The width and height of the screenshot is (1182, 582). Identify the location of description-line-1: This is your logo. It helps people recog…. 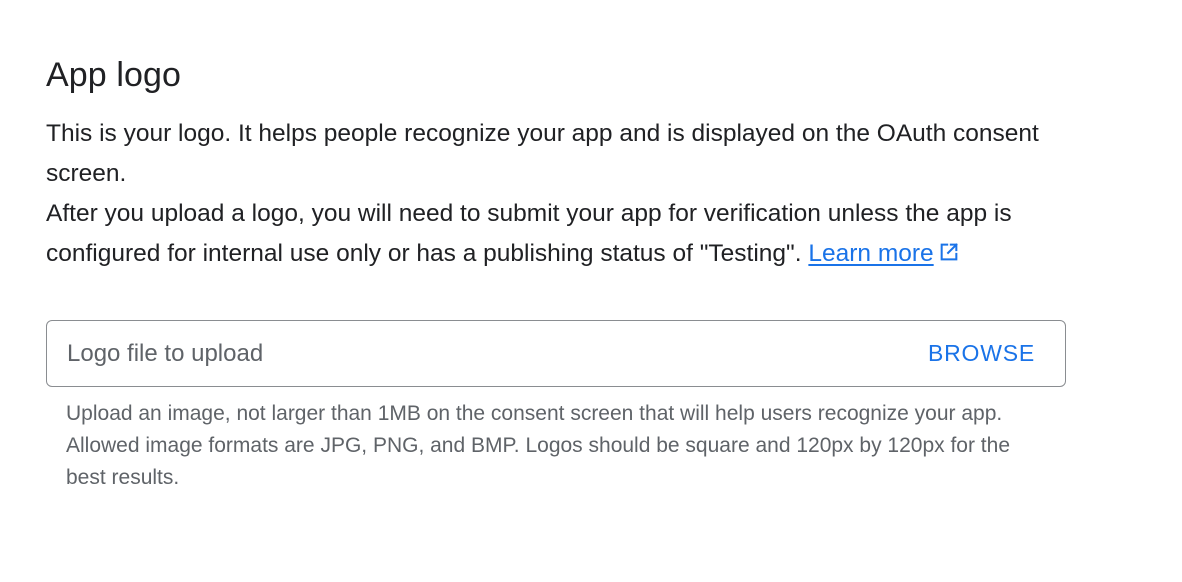
(542, 153).